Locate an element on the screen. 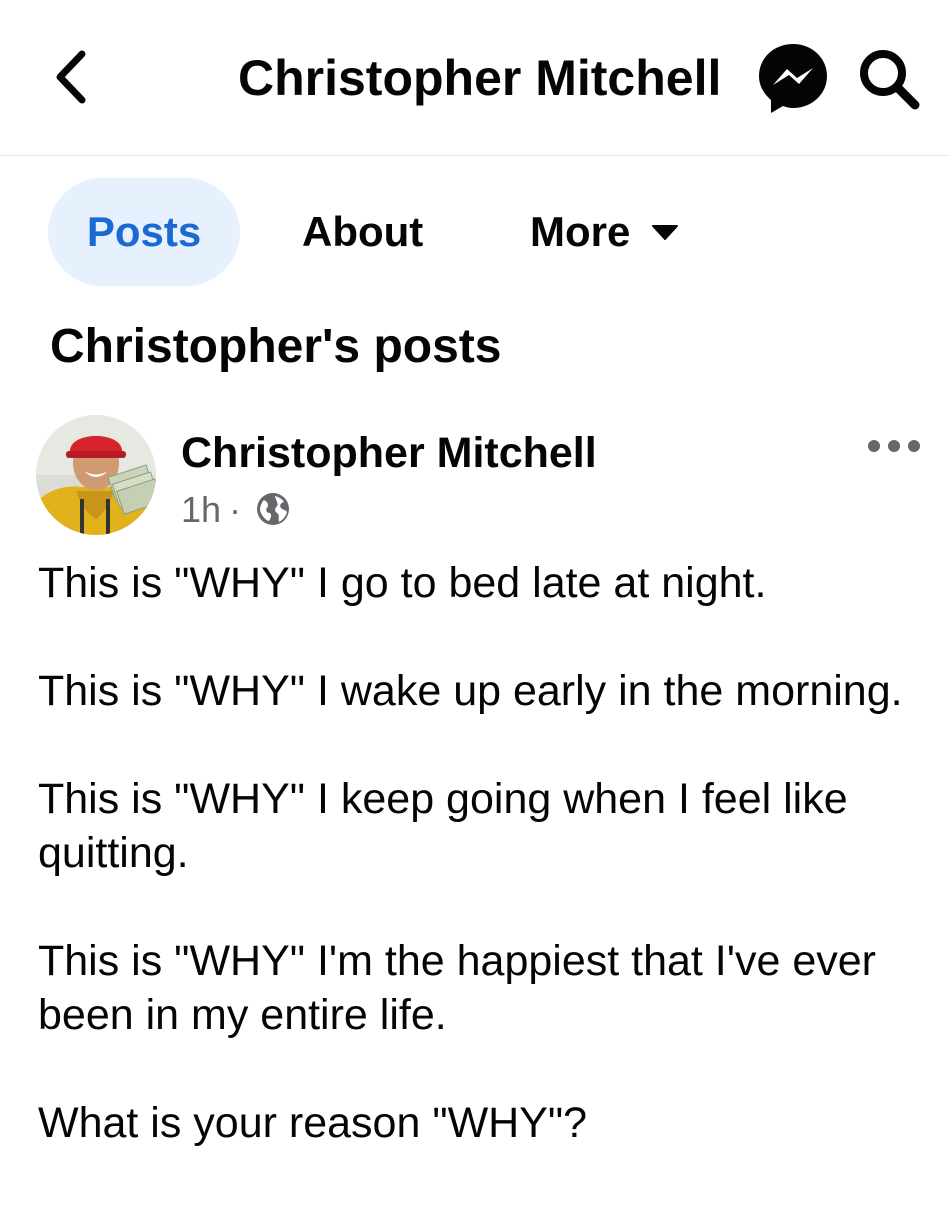 The width and height of the screenshot is (948, 1216). post-paragraph: What is your reason "WHY"? is located at coordinates (313, 1123).